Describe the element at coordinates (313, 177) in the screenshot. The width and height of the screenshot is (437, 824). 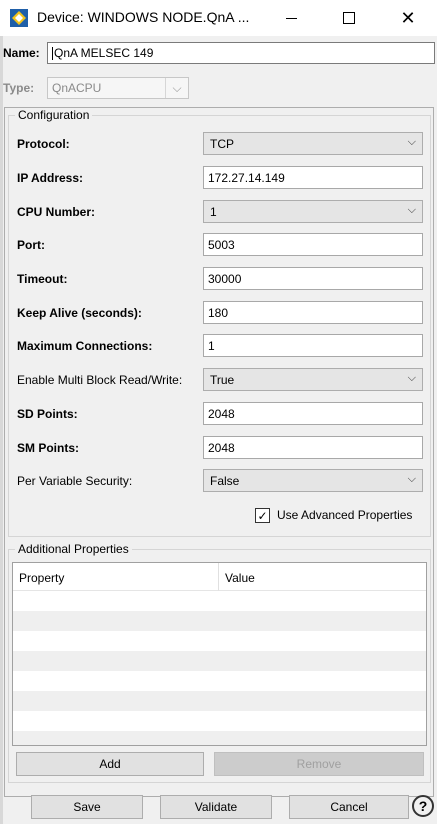
I see `ip-address-input: 172.27.14.149` at that location.